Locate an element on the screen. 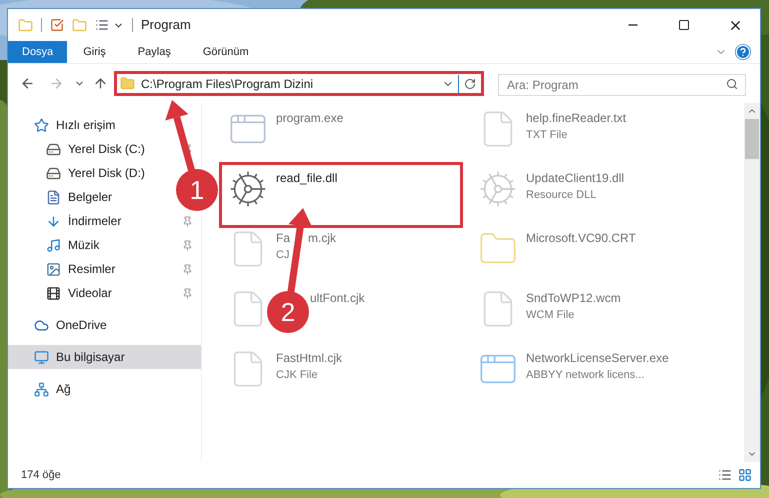 The width and height of the screenshot is (769, 498). network-icon is located at coordinates (41, 389).